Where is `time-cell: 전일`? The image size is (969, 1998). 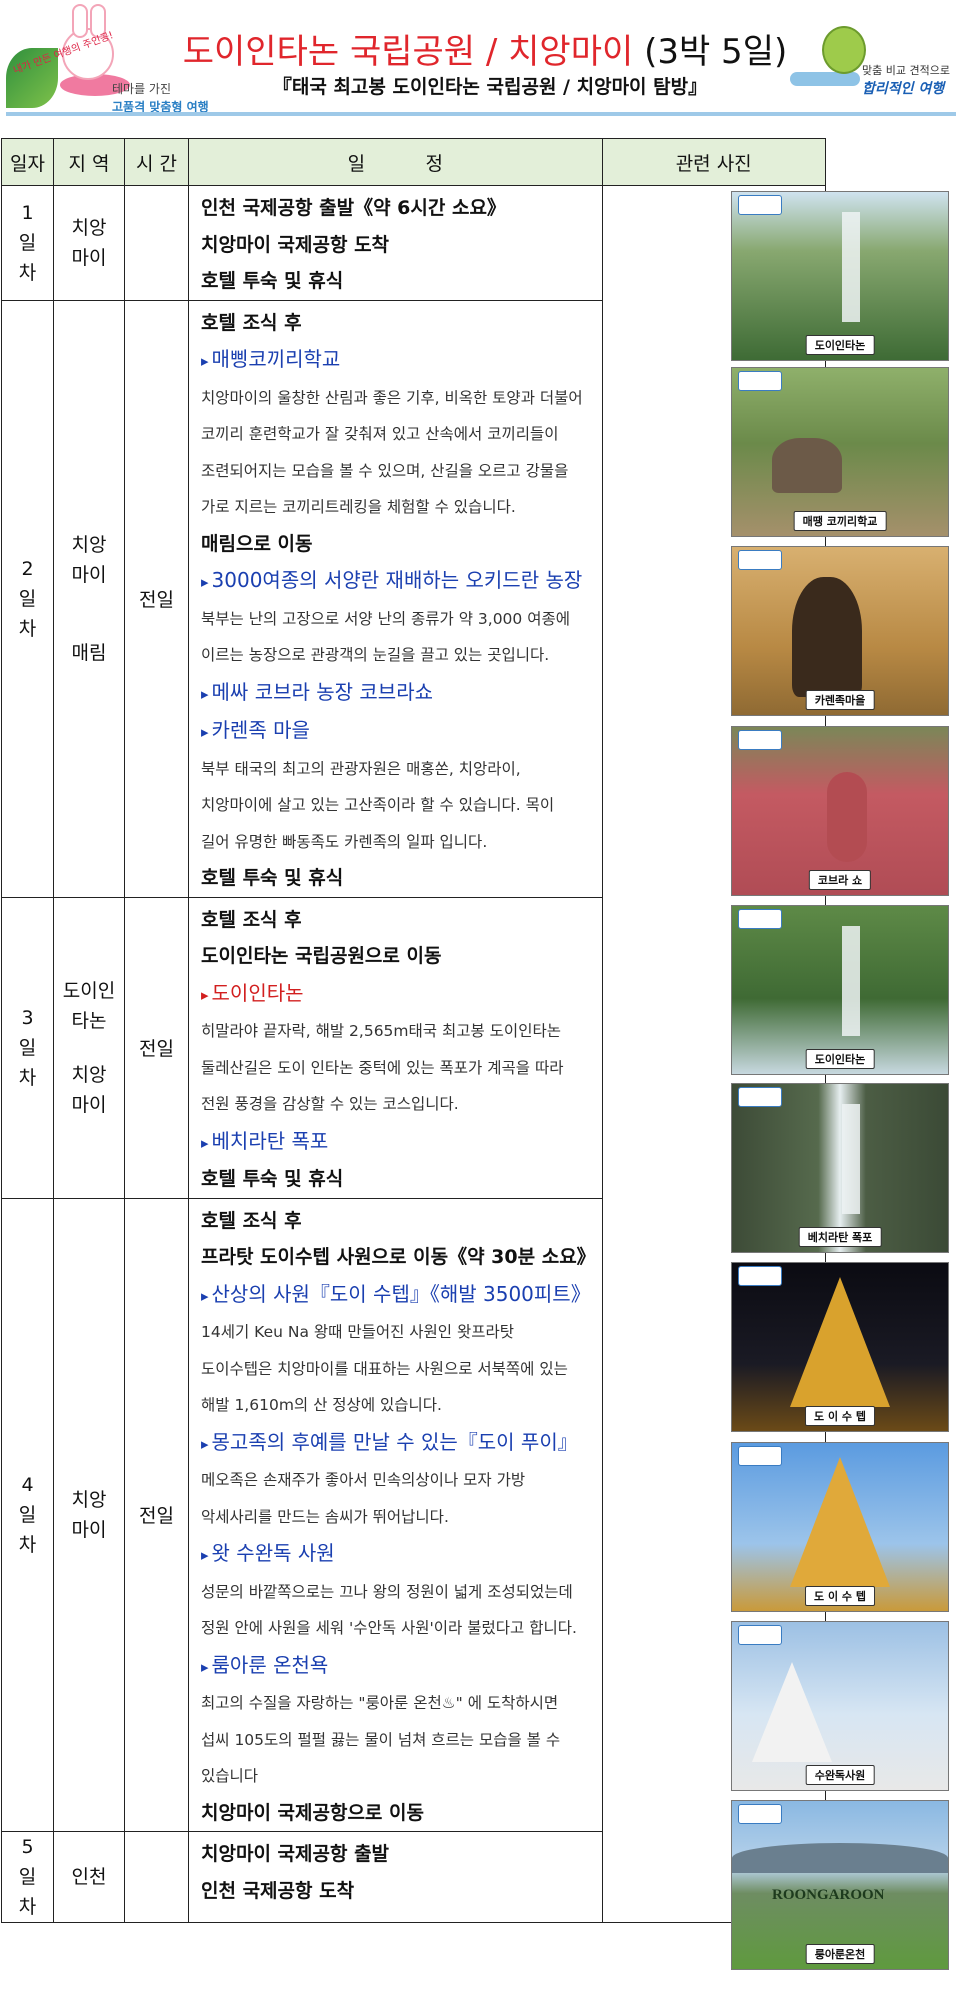
time-cell: 전일 is located at coordinates (156, 1047).